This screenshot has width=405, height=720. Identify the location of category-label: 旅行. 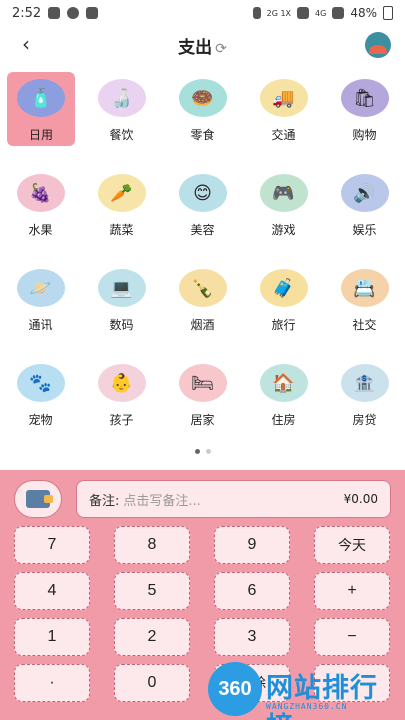
(283, 325).